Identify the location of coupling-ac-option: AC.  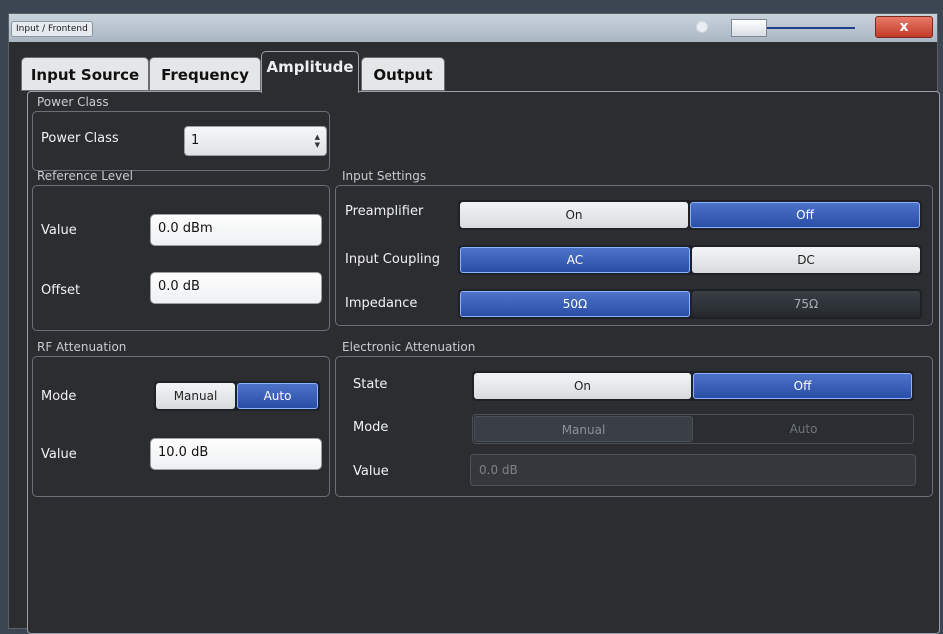
(575, 260).